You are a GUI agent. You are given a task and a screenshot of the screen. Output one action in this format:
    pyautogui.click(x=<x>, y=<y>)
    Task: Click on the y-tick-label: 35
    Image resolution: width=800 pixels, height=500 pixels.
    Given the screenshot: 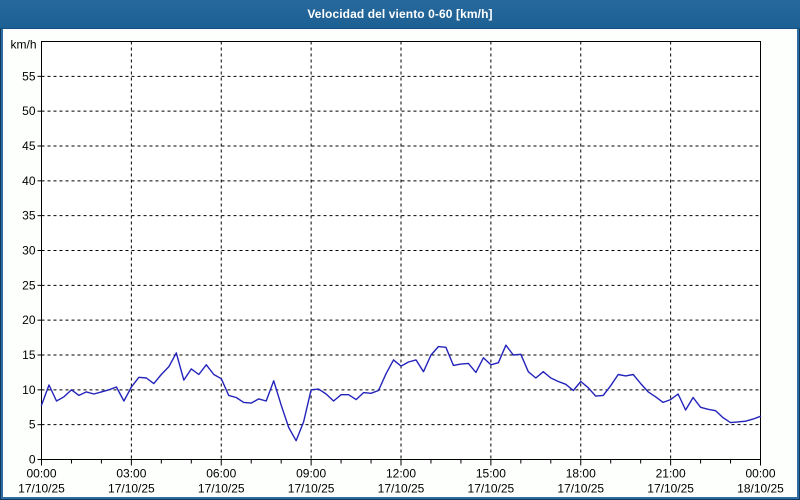 What is the action you would take?
    pyautogui.click(x=29, y=216)
    